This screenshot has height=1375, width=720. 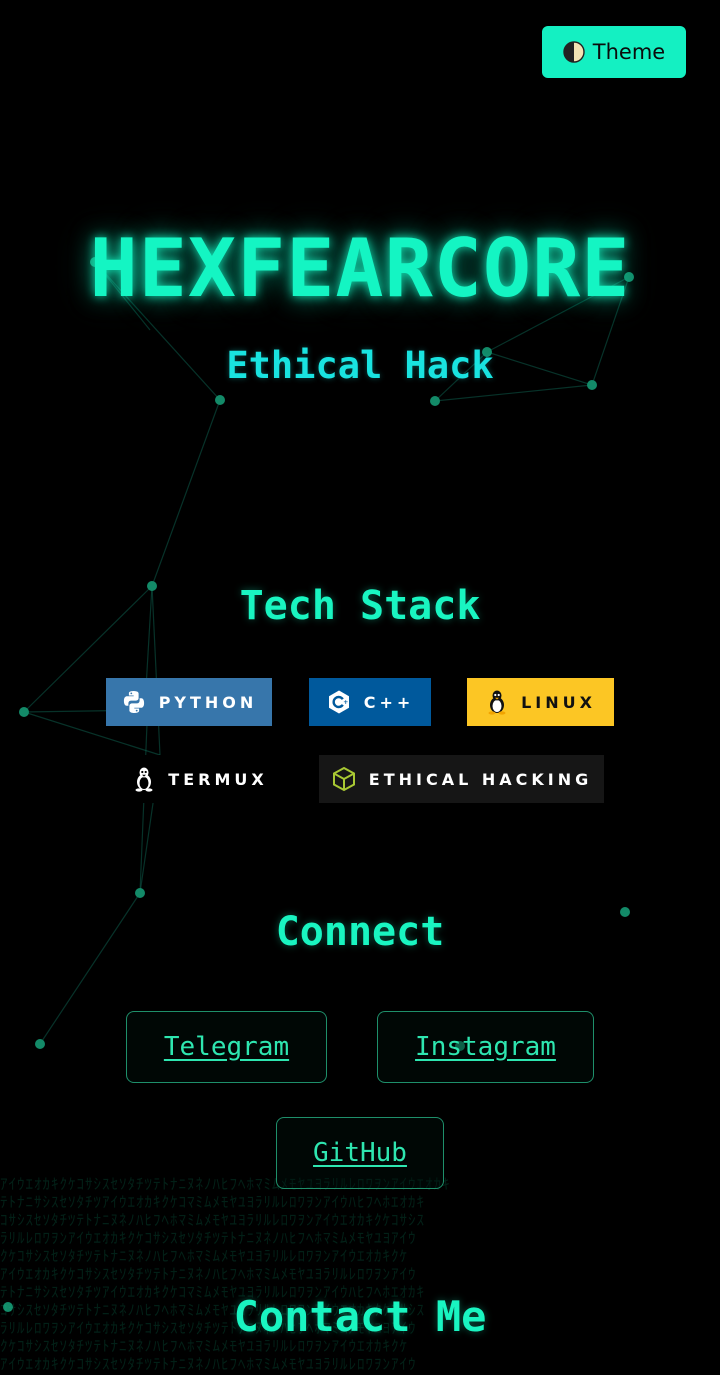 I want to click on theme-toggle-label: Theme, so click(x=629, y=52).